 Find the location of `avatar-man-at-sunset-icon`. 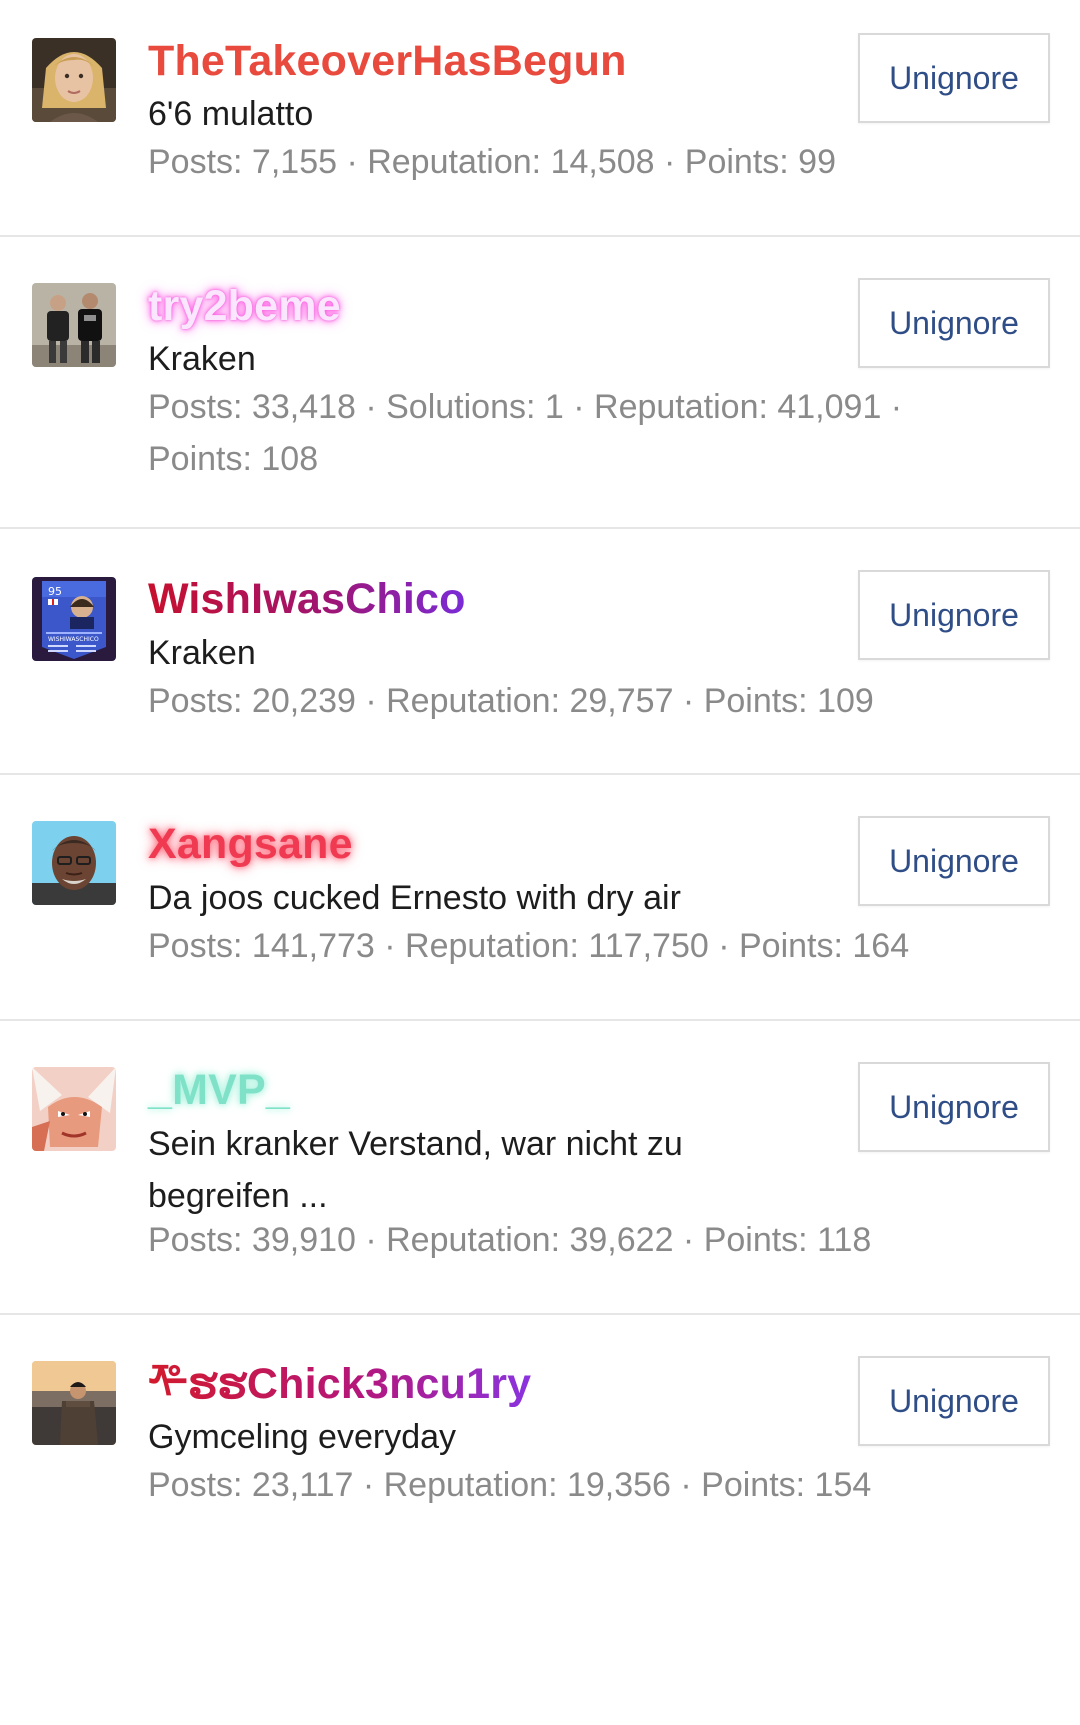

avatar-man-at-sunset-icon is located at coordinates (74, 1403).